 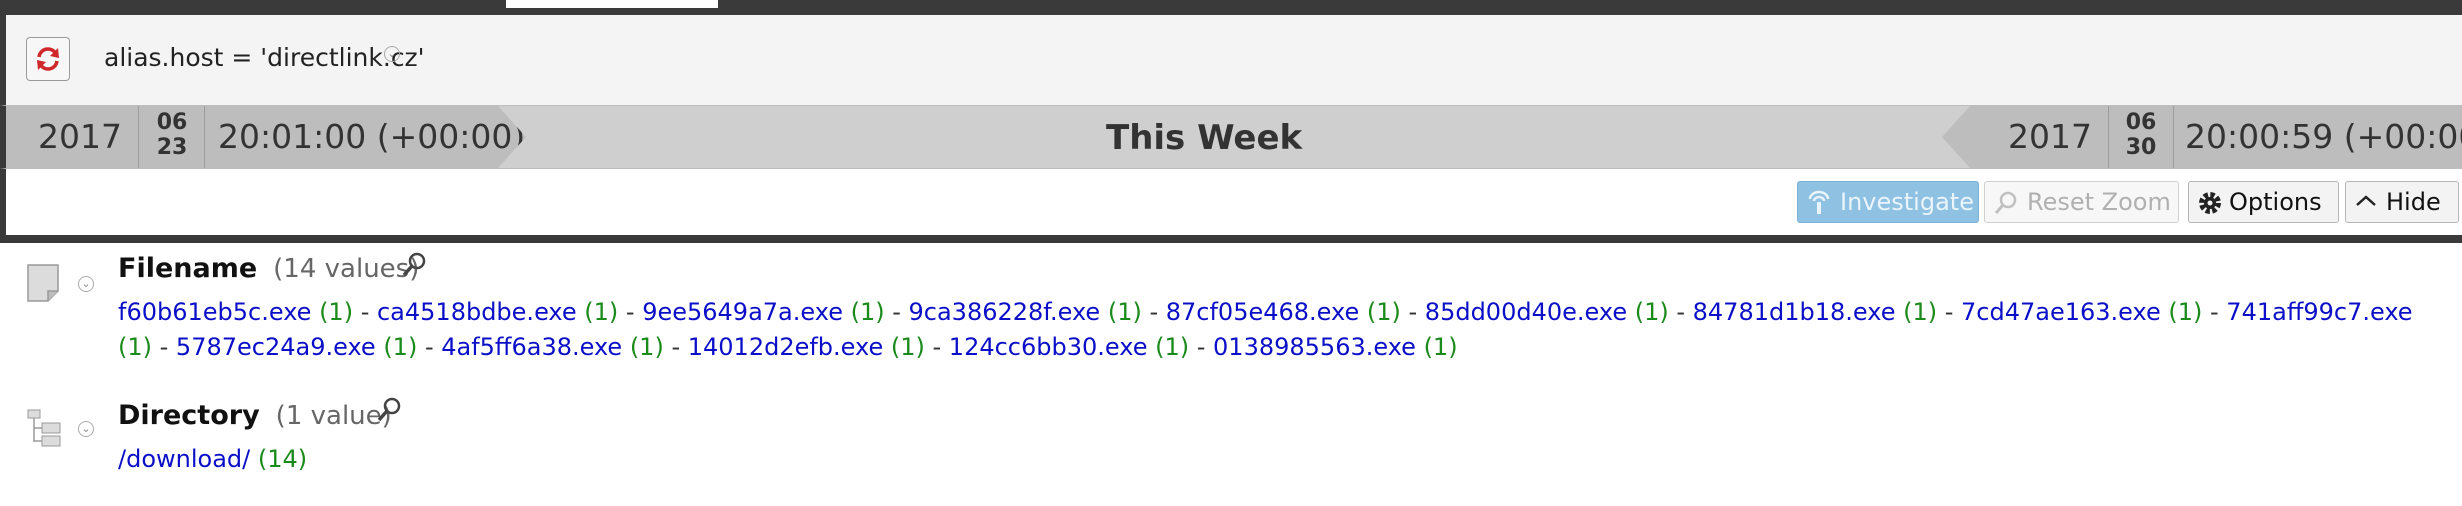 I want to click on value-link: 741aff99c7.exe, so click(x=2319, y=312).